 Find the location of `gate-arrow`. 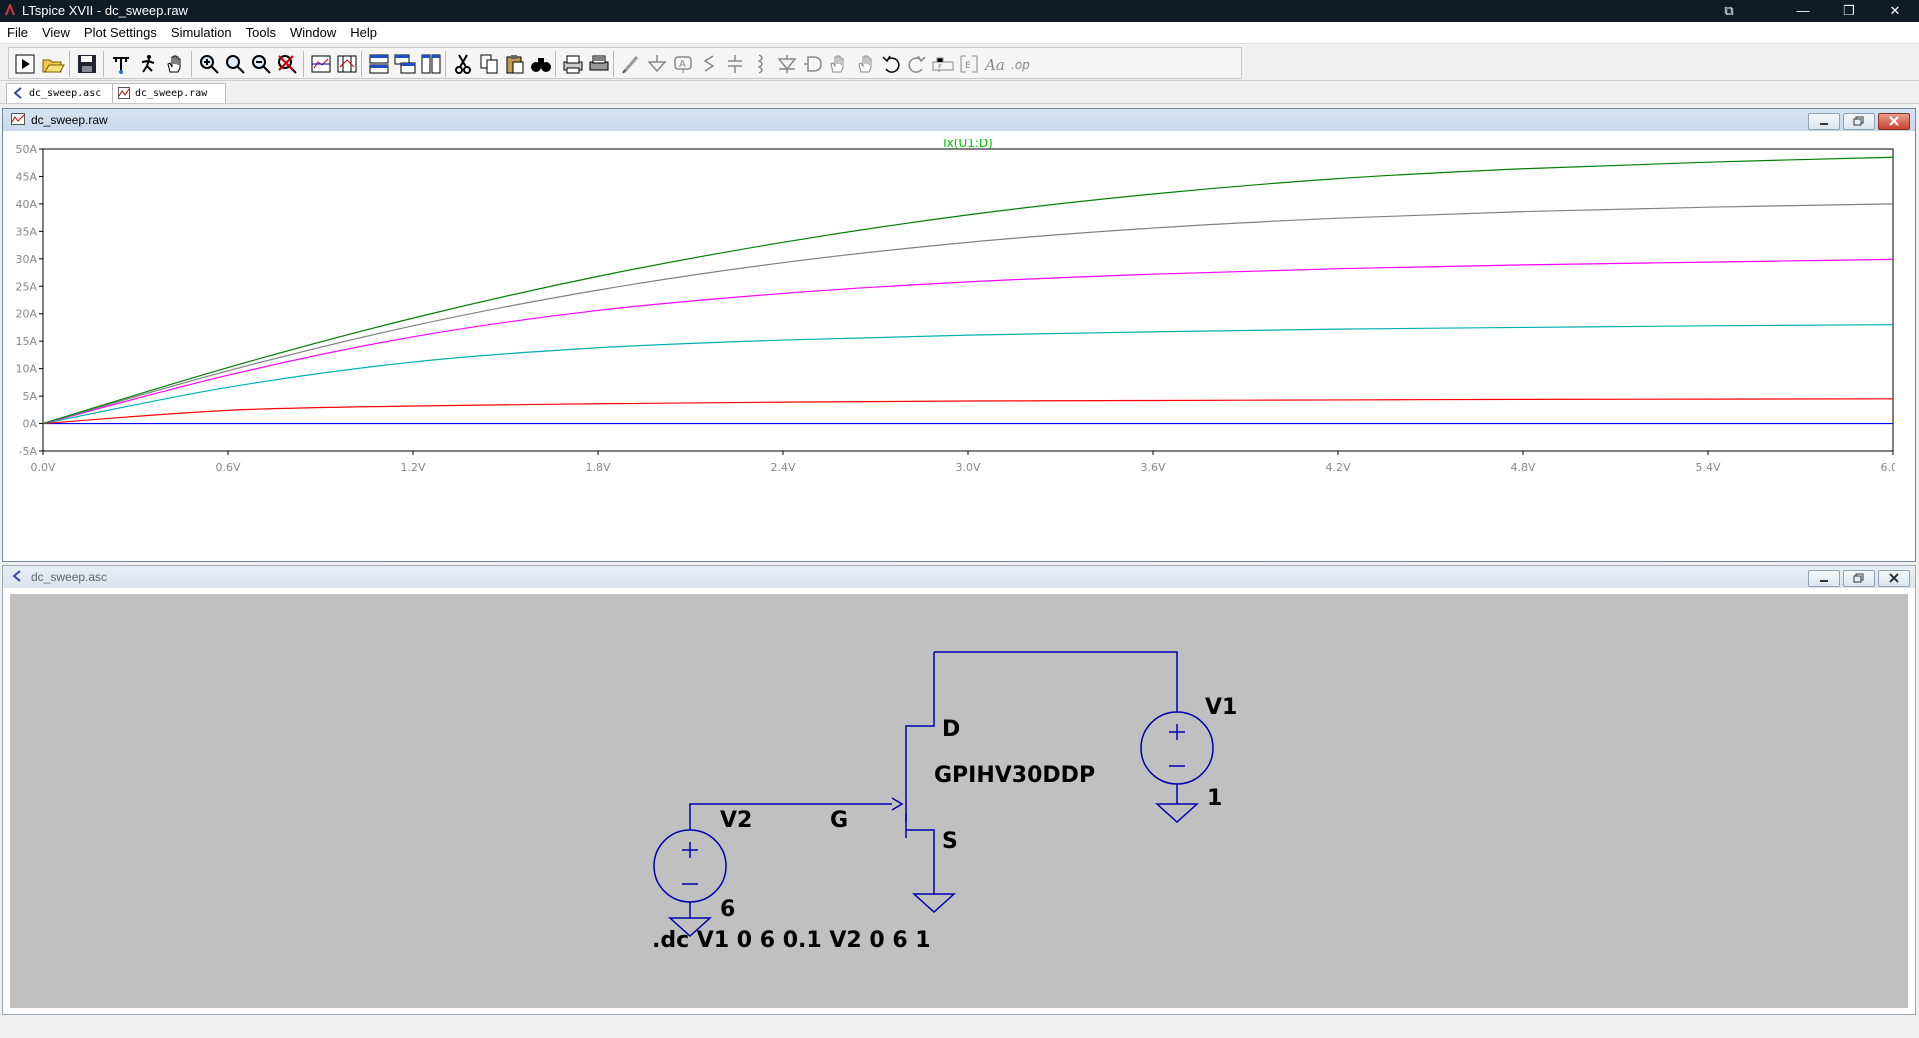

gate-arrow is located at coordinates (897, 804).